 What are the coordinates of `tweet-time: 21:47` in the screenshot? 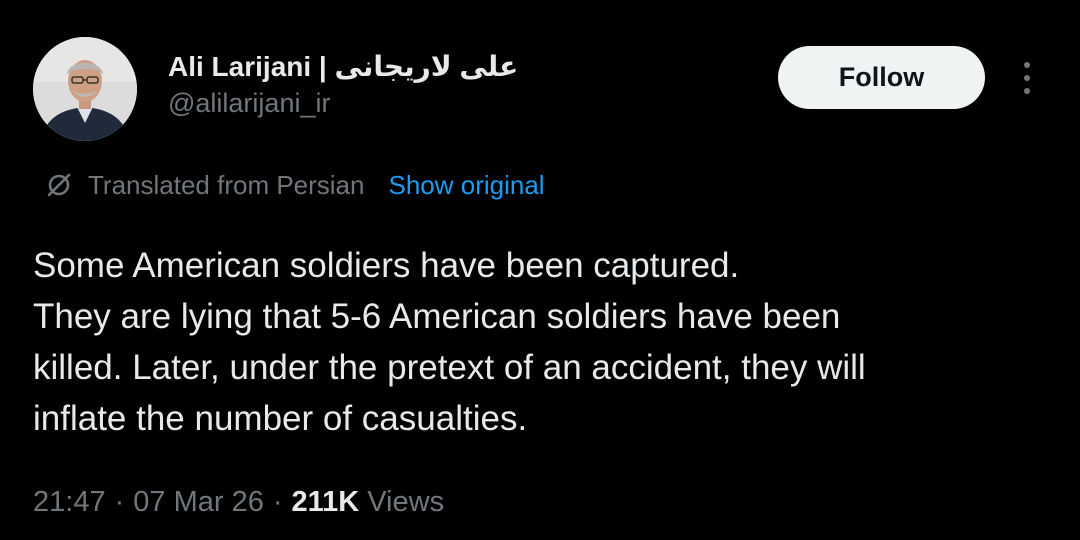 It's located at (69, 502).